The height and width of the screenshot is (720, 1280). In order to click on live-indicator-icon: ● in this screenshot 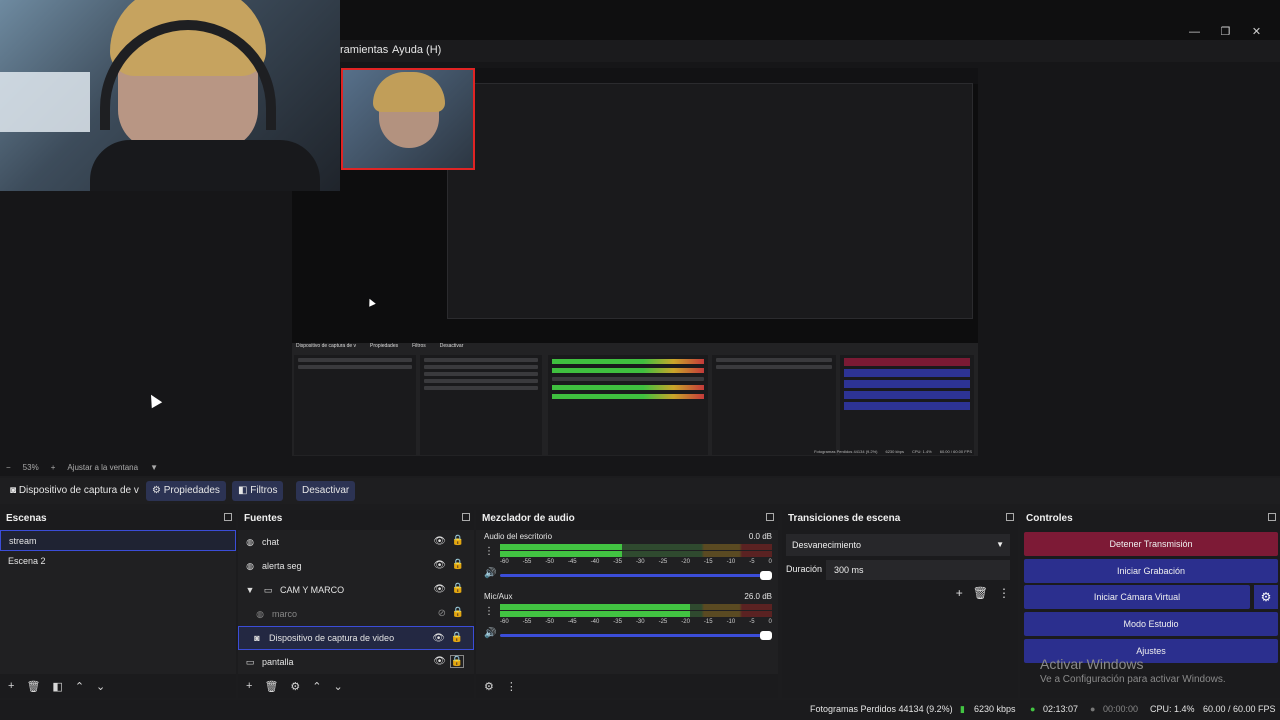, I will do `click(1033, 709)`.